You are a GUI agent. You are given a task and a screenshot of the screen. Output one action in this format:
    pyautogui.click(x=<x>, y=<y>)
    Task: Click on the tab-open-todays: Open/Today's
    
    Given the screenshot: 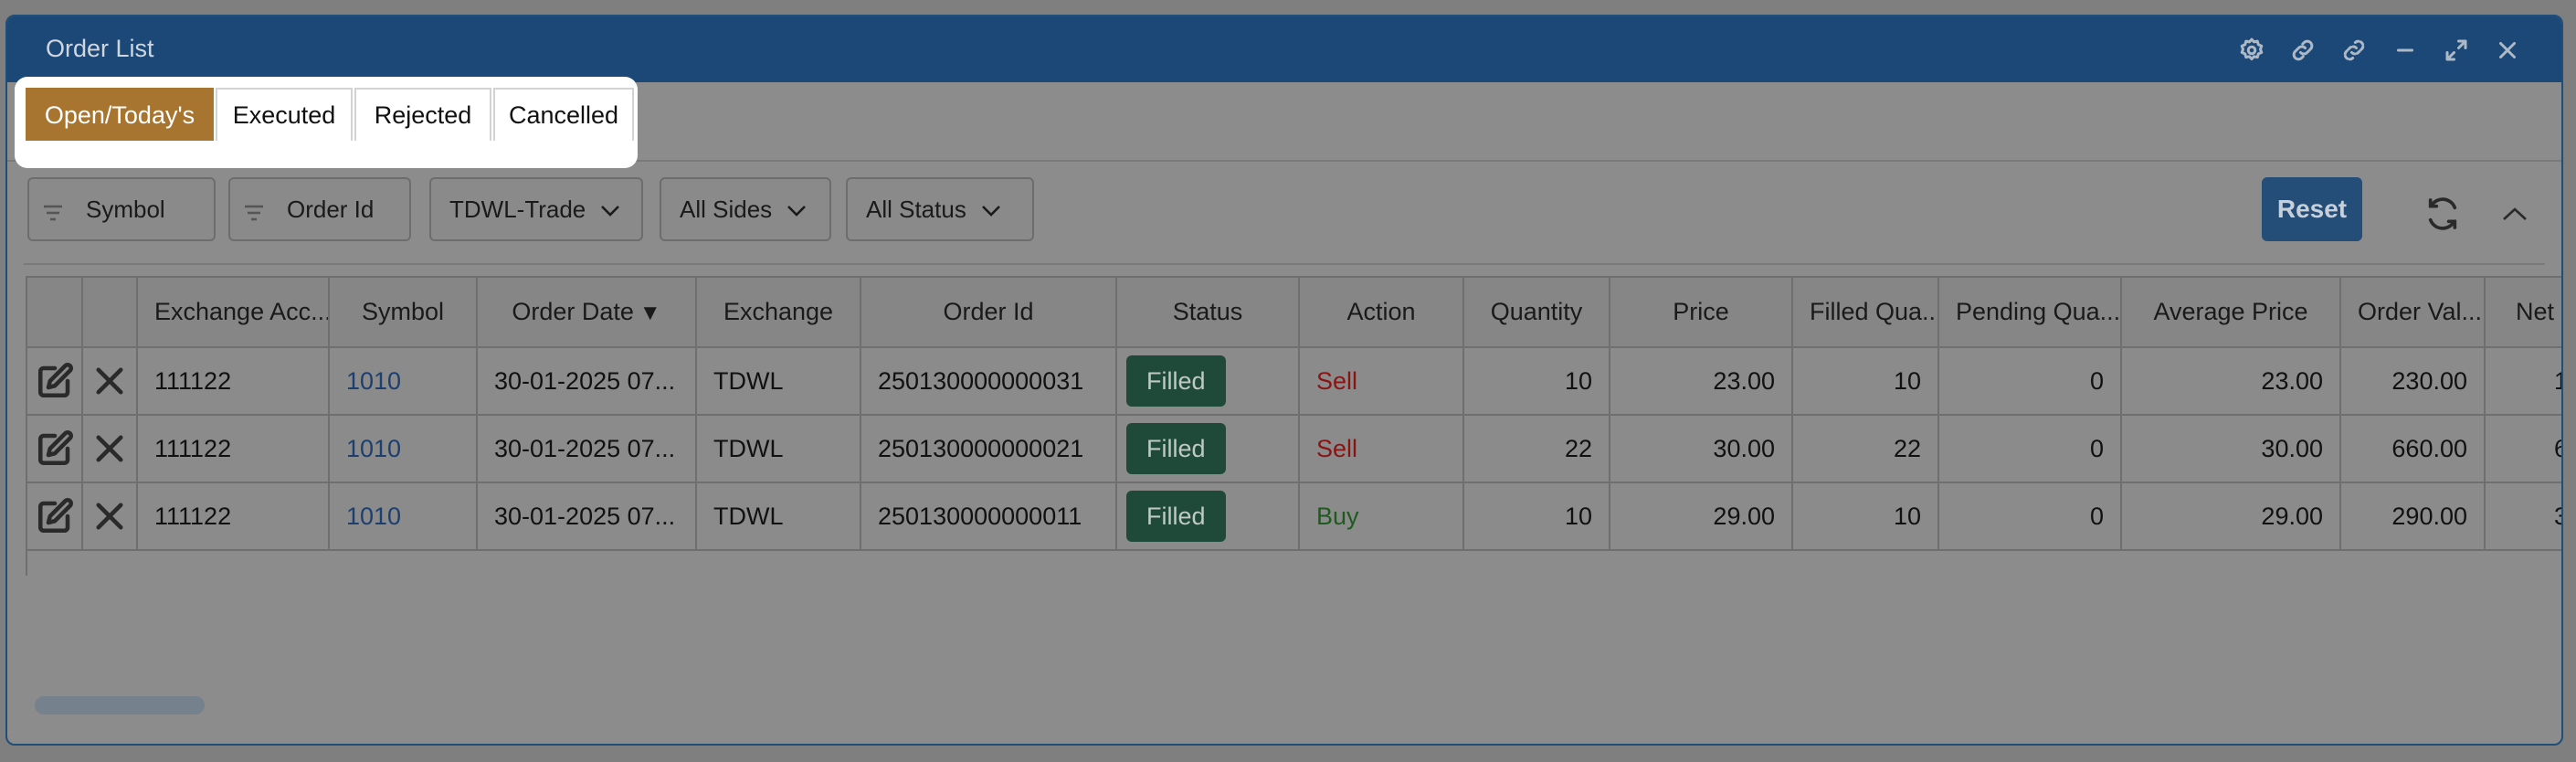 What is the action you would take?
    pyautogui.click(x=120, y=115)
    